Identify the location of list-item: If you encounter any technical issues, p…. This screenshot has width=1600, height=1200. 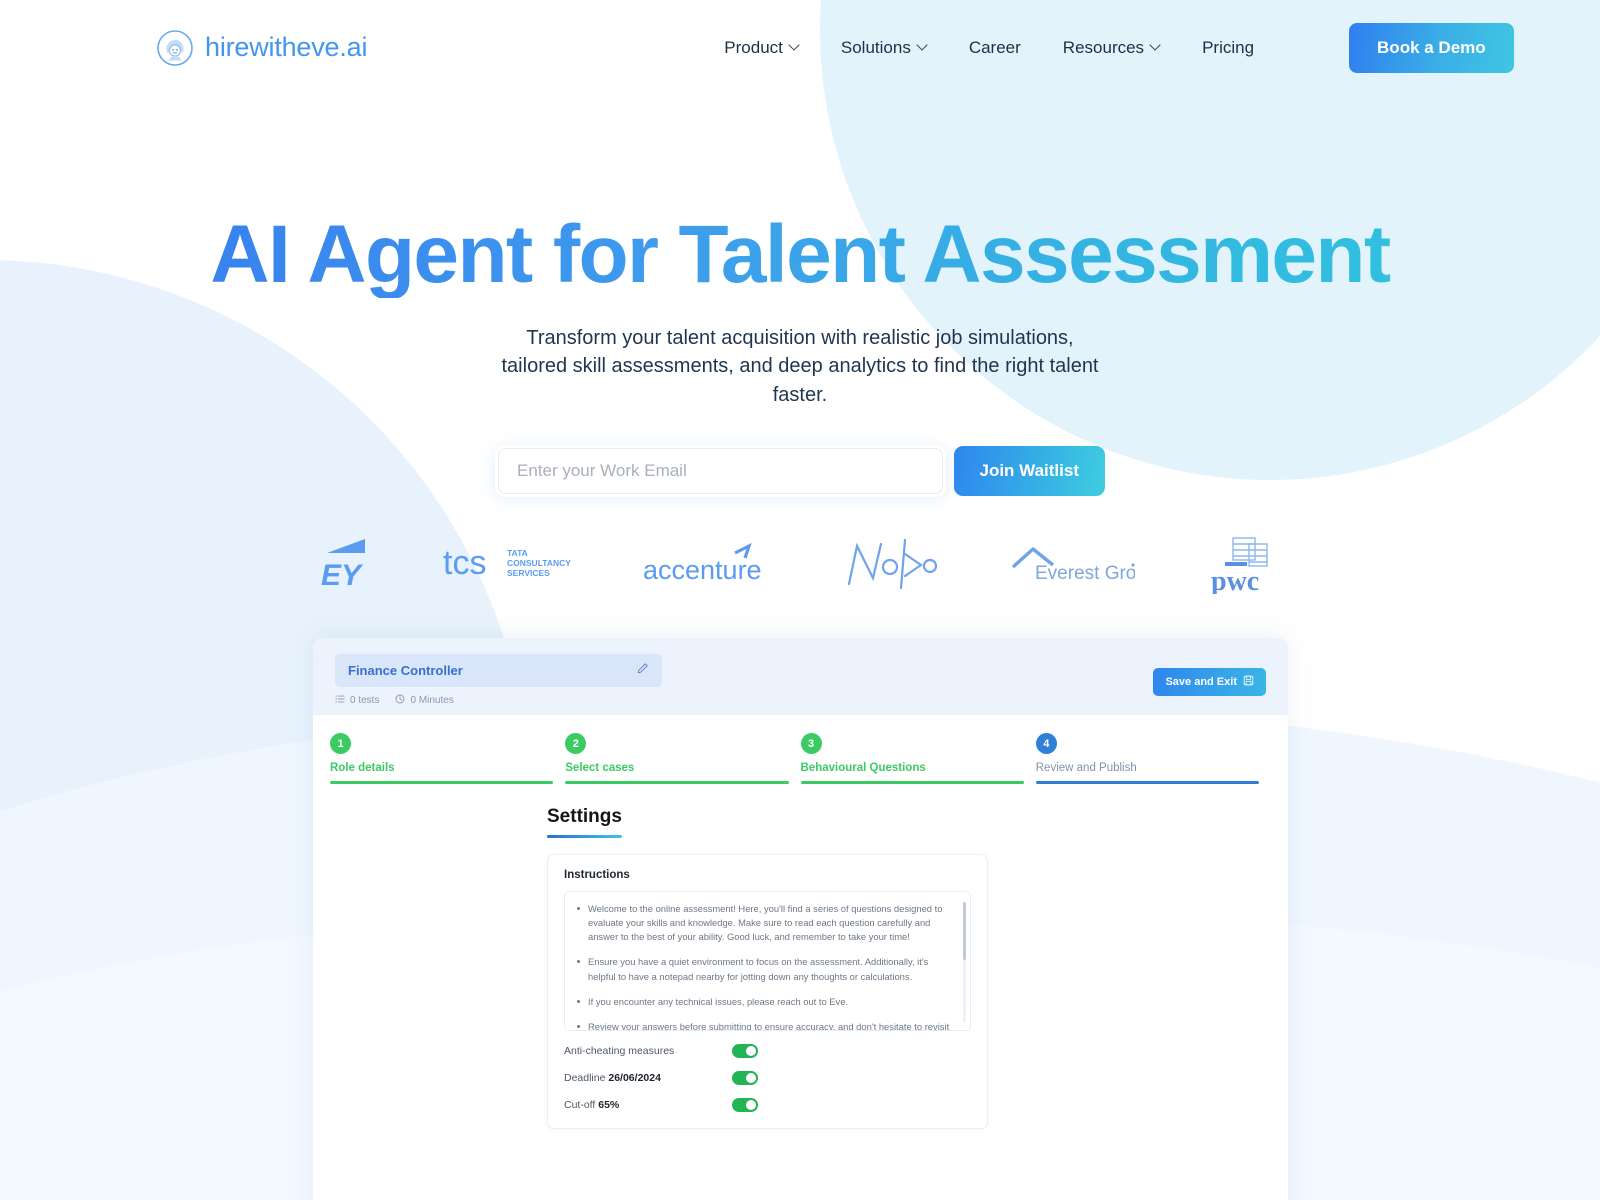
(766, 1002).